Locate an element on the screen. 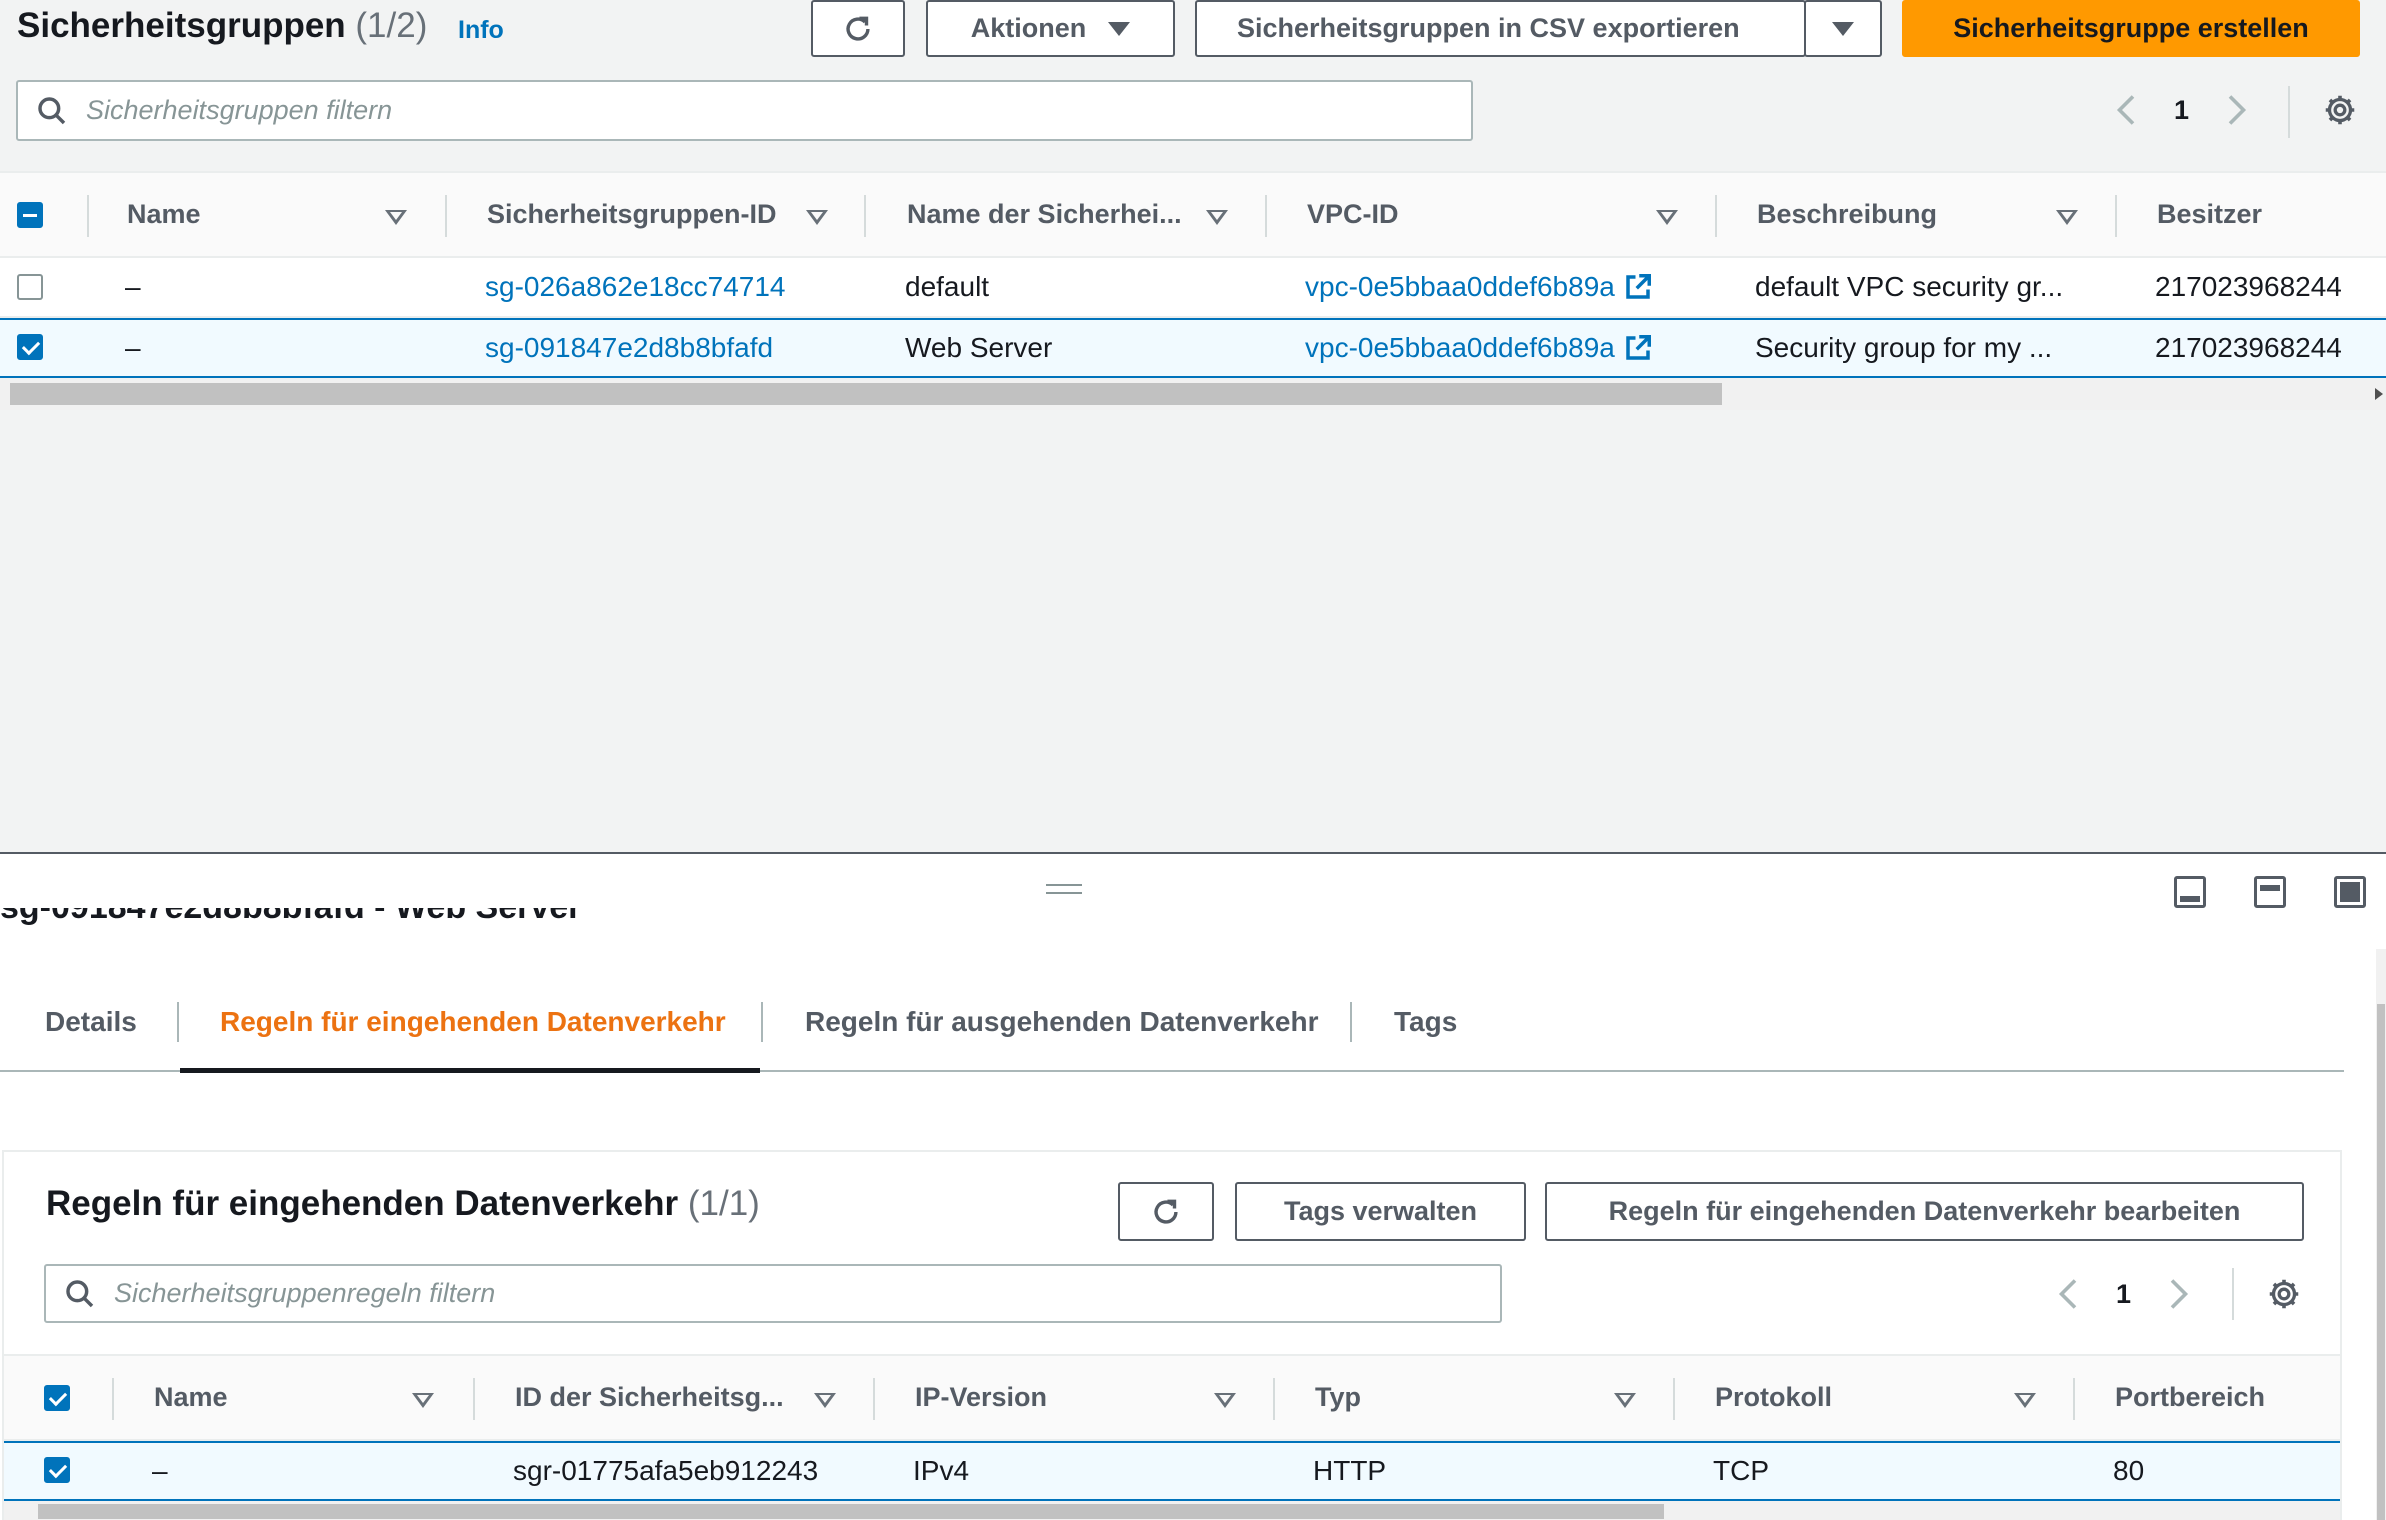 The height and width of the screenshot is (1520, 2386). refresh-icon is located at coordinates (858, 28).